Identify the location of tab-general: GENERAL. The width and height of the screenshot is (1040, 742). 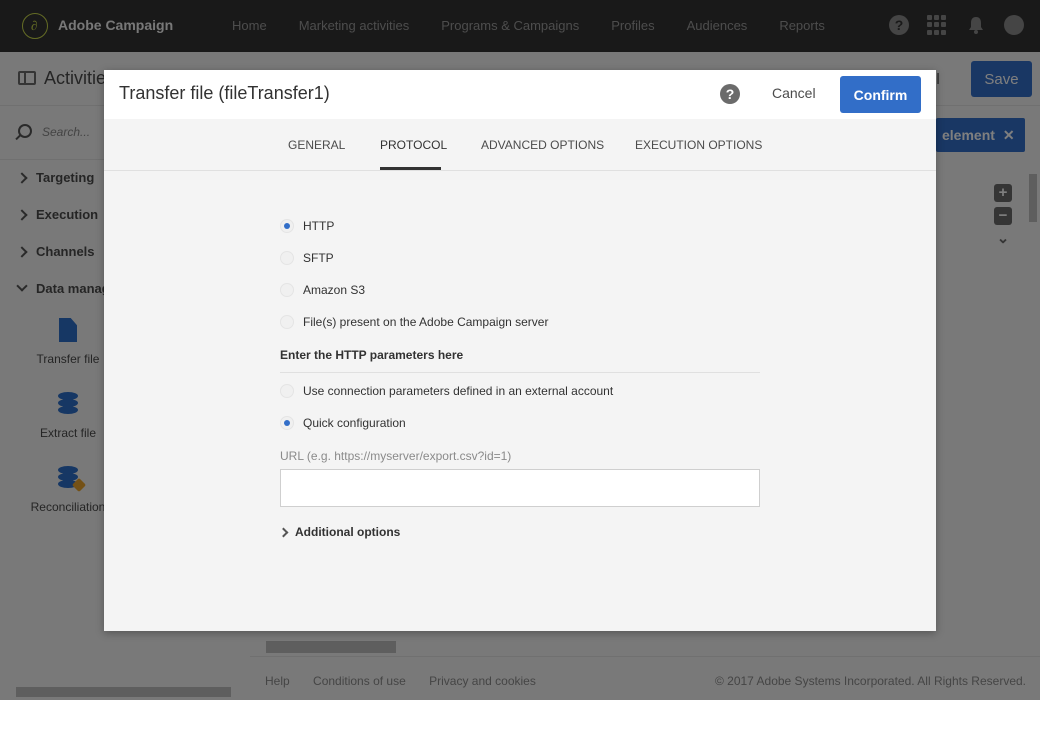
(316, 145).